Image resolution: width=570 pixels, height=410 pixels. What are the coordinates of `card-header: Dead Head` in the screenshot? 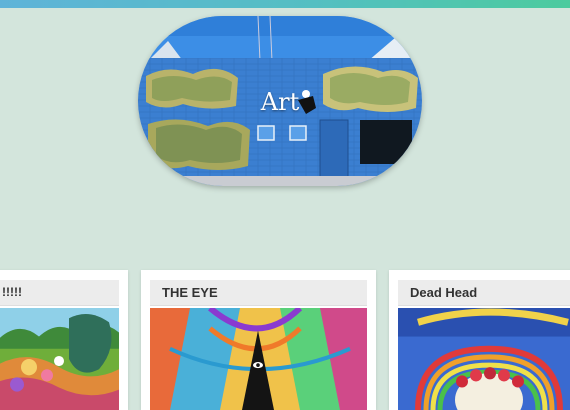 It's located at (484, 293).